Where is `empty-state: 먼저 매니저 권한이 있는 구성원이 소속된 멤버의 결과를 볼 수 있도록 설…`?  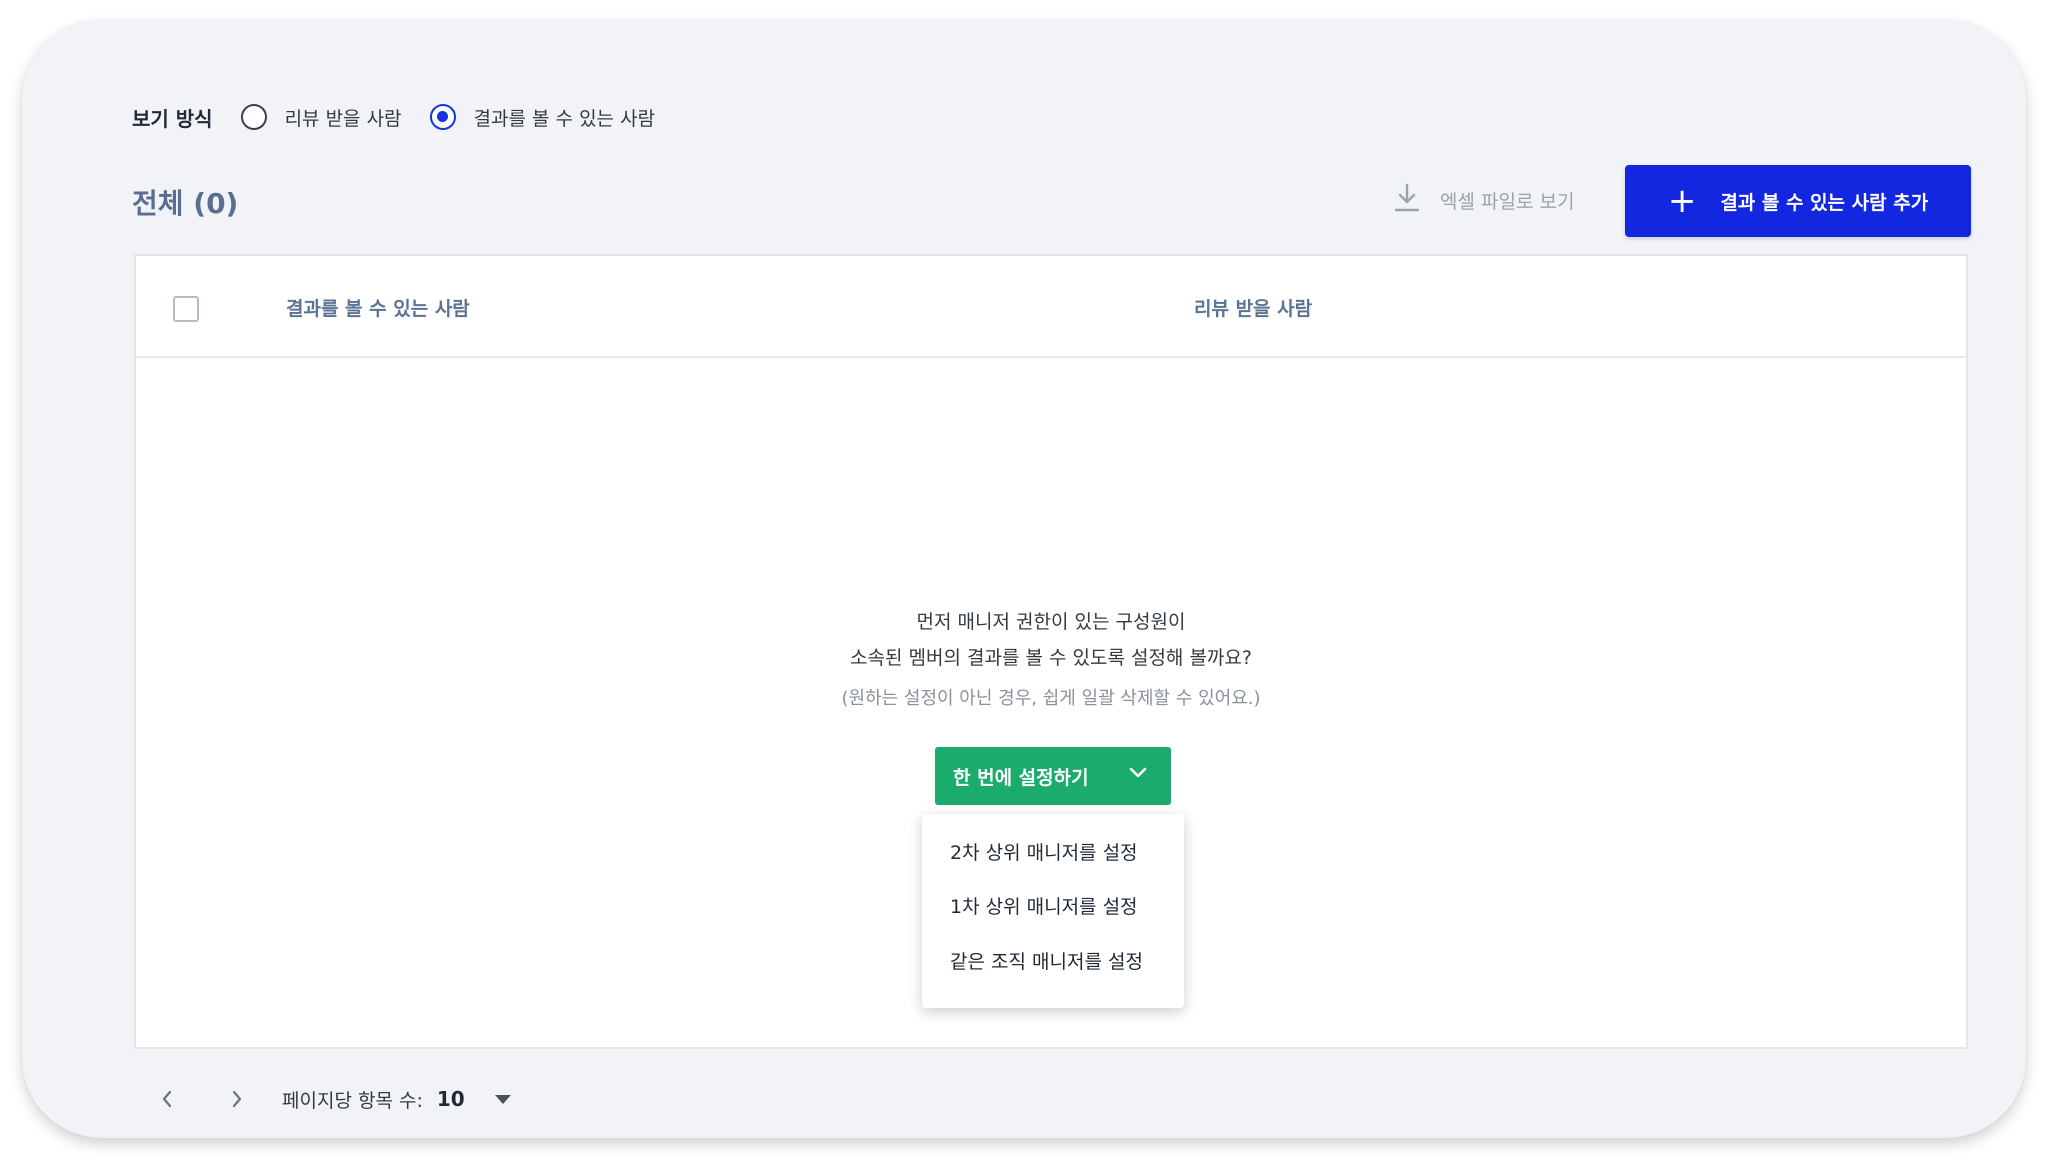 empty-state: 먼저 매니저 권한이 있는 구성원이 소속된 멤버의 결과를 볼 수 있도록 설… is located at coordinates (1051, 657).